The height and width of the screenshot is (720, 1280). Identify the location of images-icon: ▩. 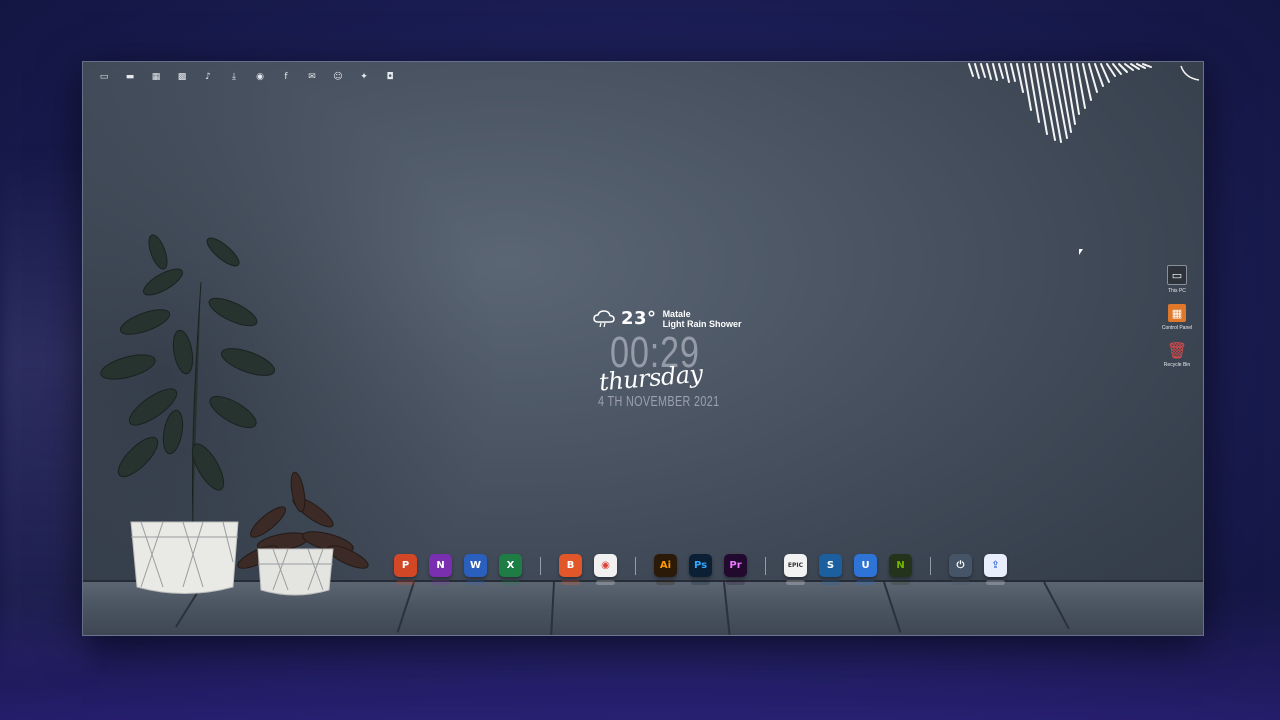
(182, 77).